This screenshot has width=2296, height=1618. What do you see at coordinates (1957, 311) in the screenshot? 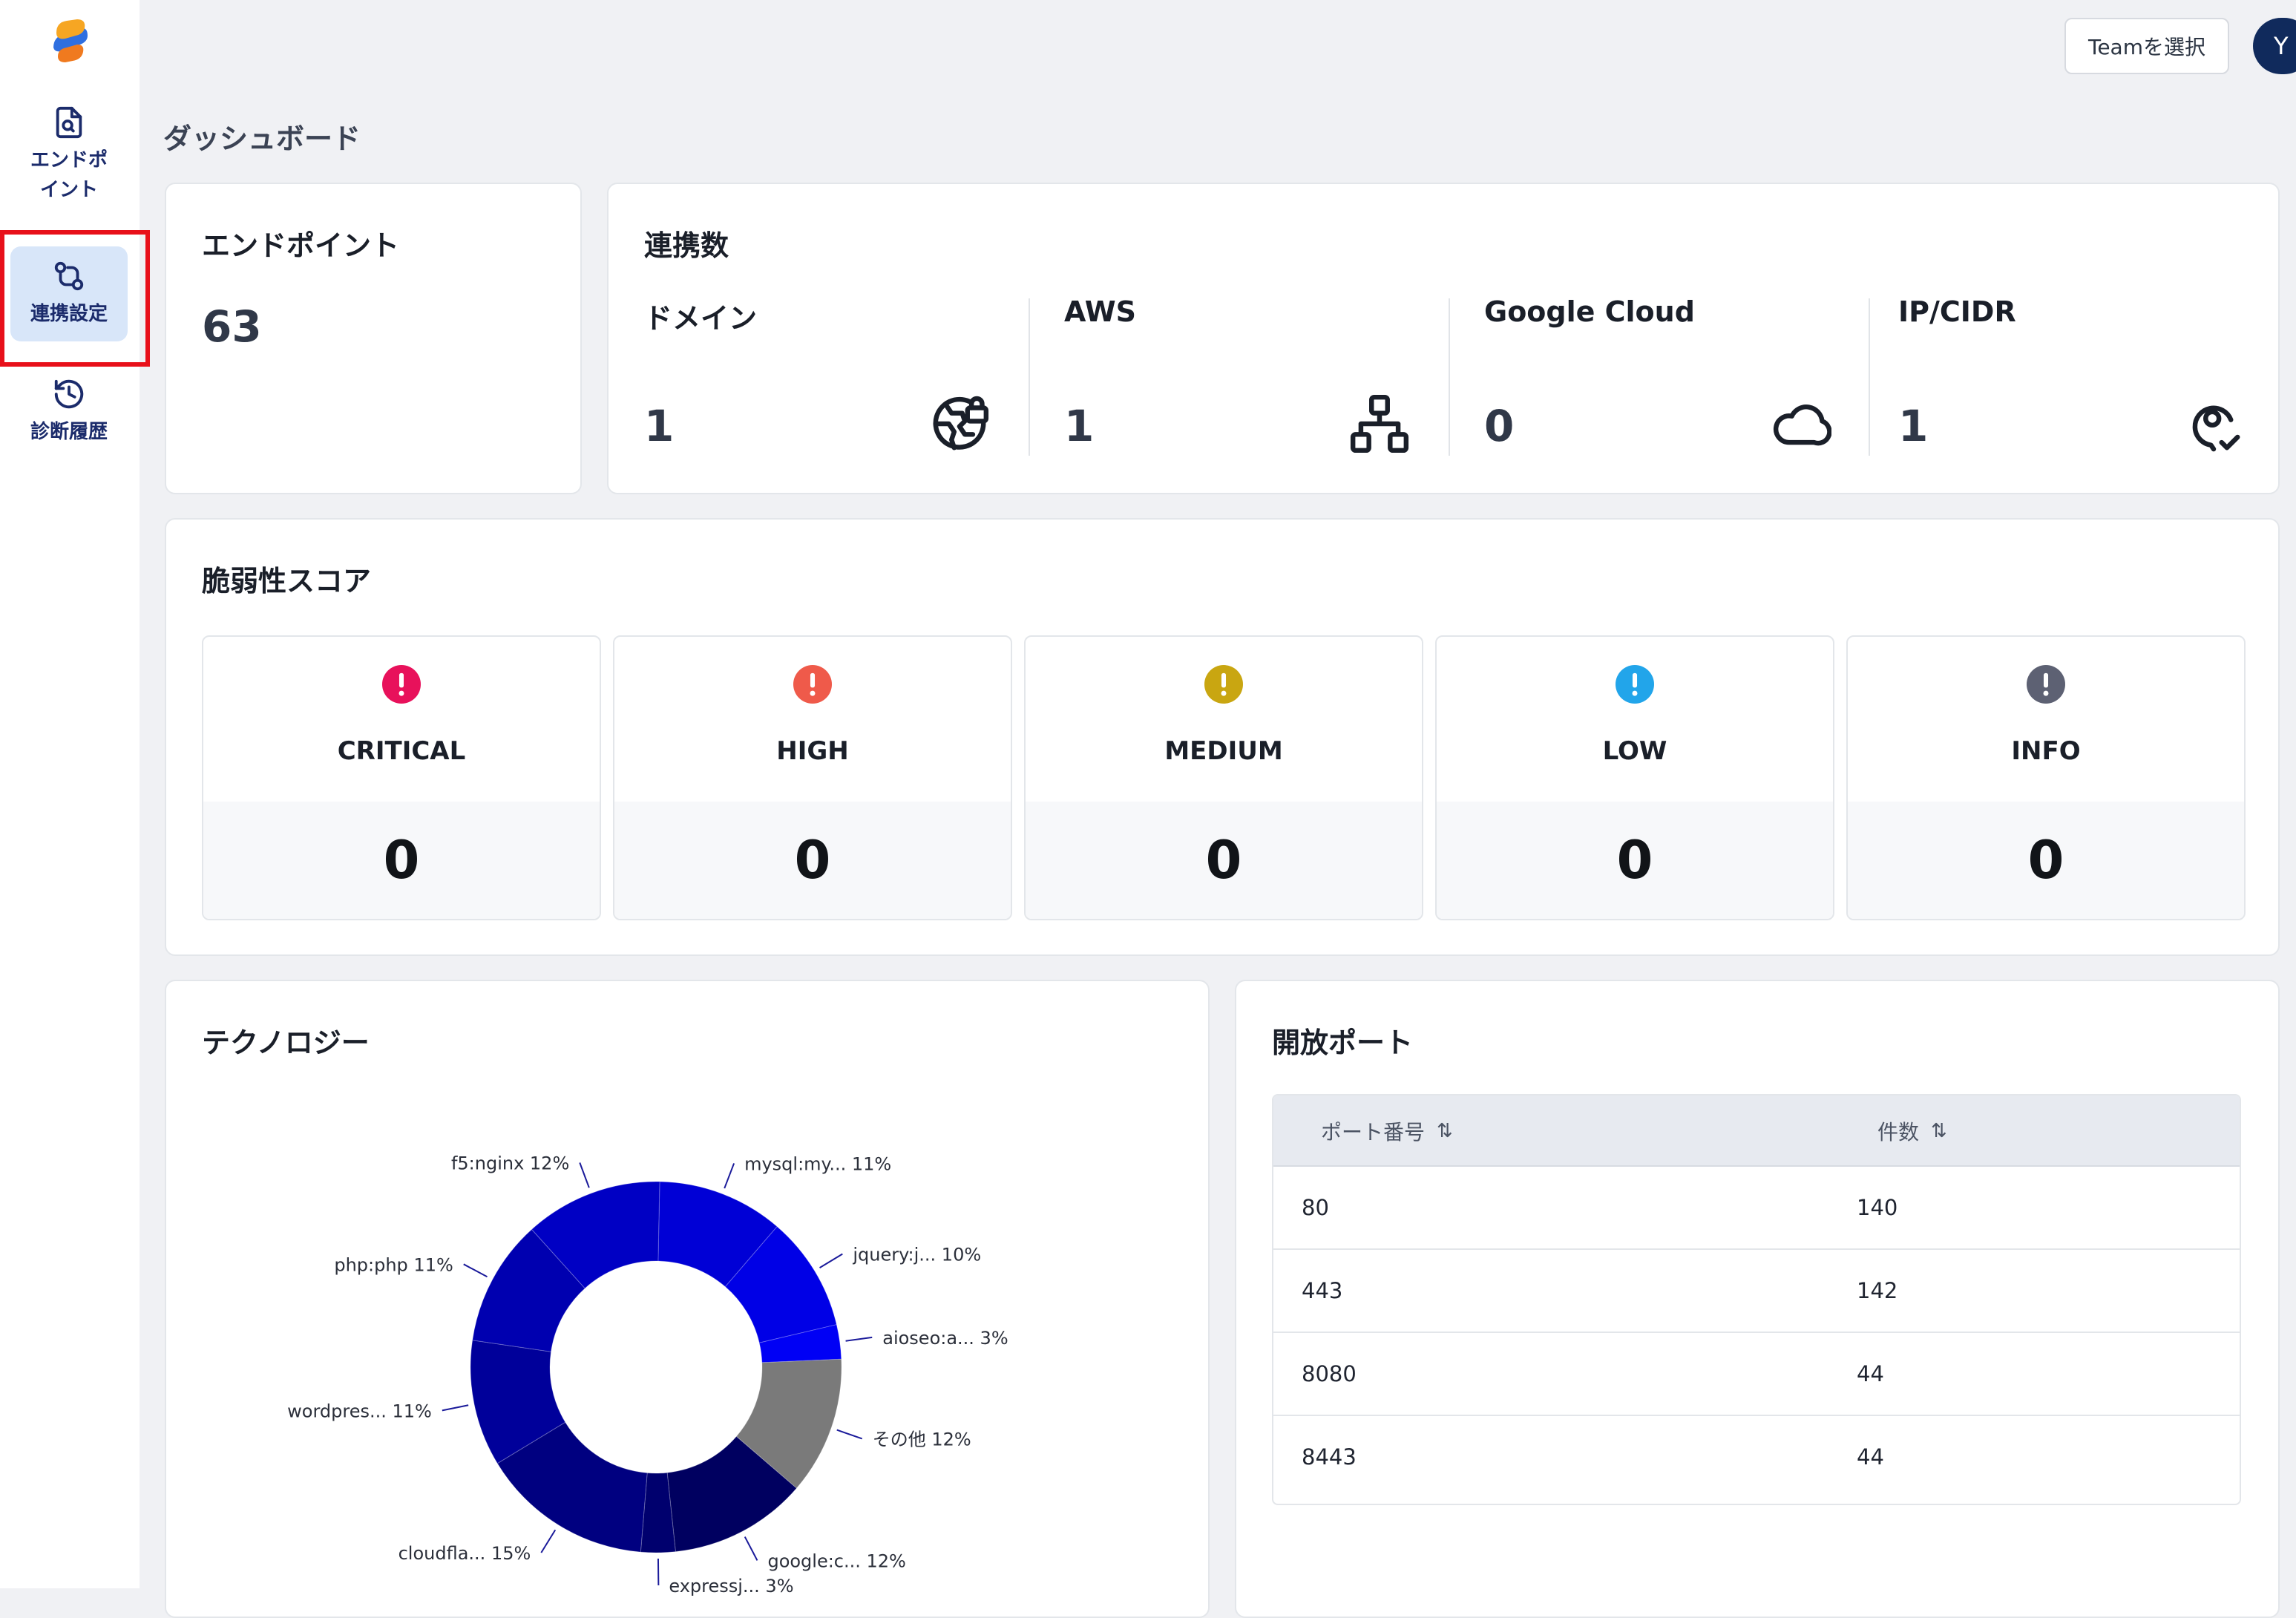
I see `integration-label: IP/CIDR` at bounding box center [1957, 311].